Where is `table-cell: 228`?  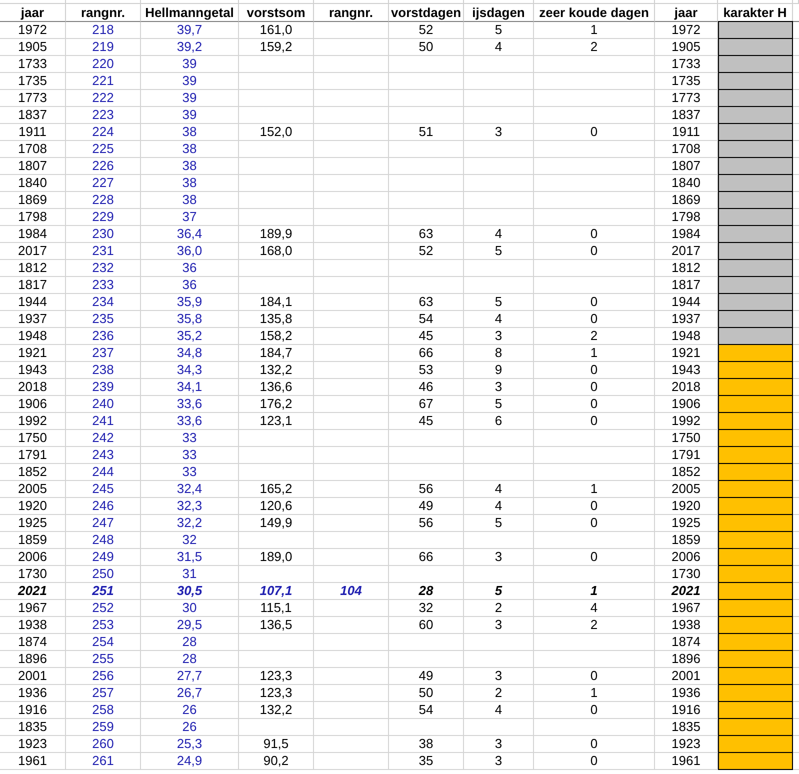 table-cell: 228 is located at coordinates (103, 200).